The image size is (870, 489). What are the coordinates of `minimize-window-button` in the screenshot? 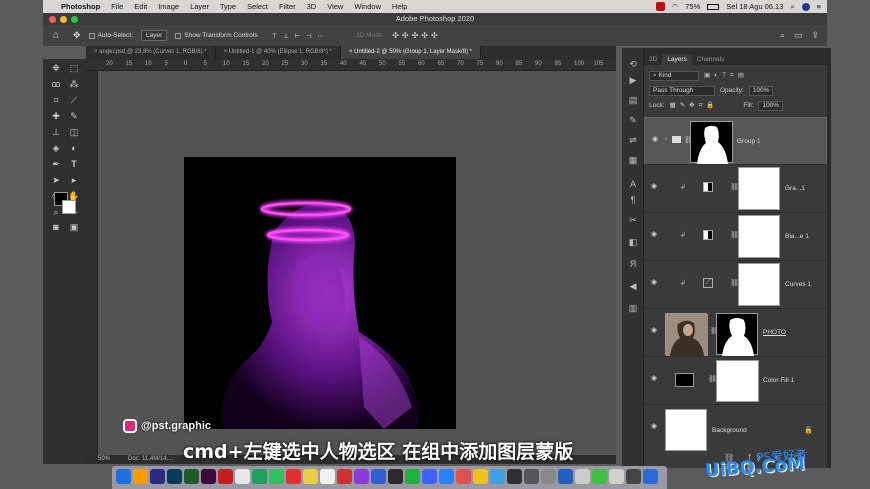 It's located at (63, 19).